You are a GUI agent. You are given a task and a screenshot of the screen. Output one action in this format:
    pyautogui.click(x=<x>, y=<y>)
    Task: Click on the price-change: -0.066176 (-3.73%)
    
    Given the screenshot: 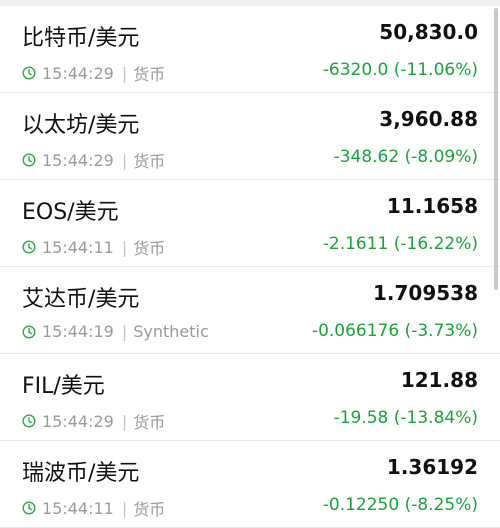 What is the action you would take?
    pyautogui.click(x=394, y=331)
    